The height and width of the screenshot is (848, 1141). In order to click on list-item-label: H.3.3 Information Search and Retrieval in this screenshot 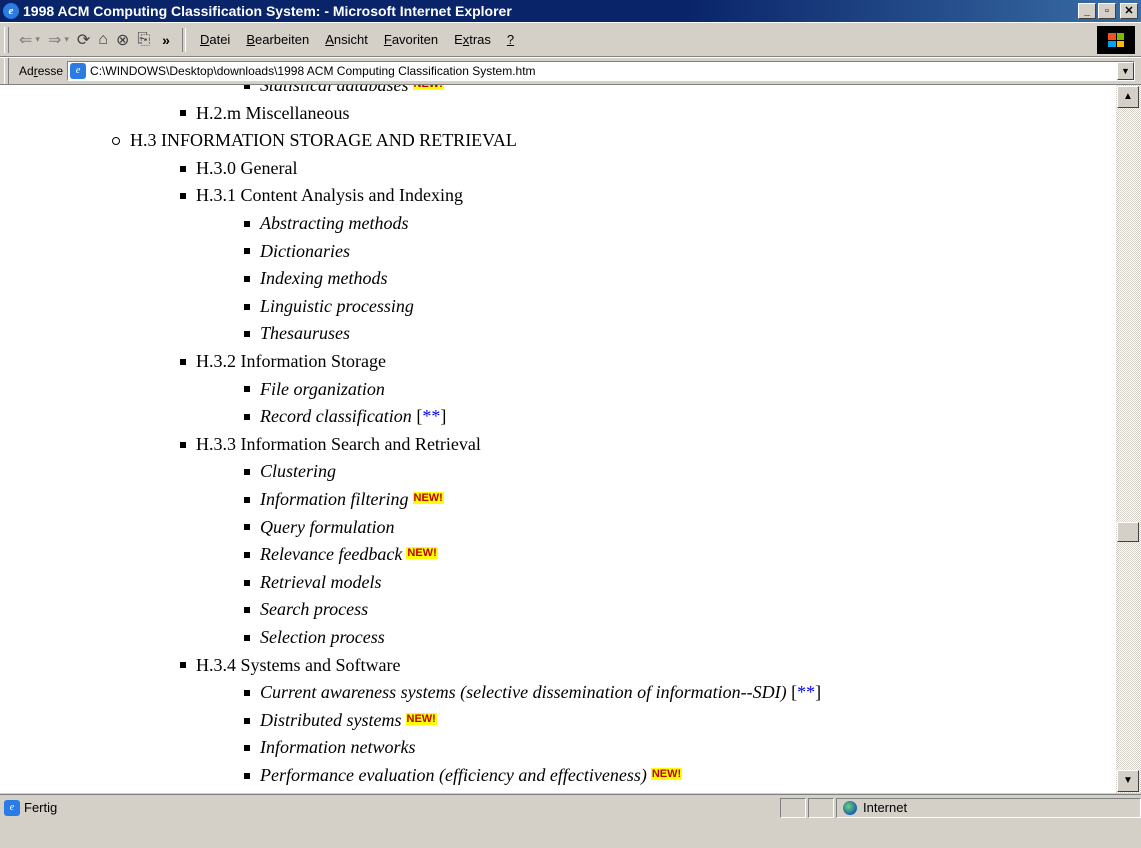, I will do `click(338, 443)`.